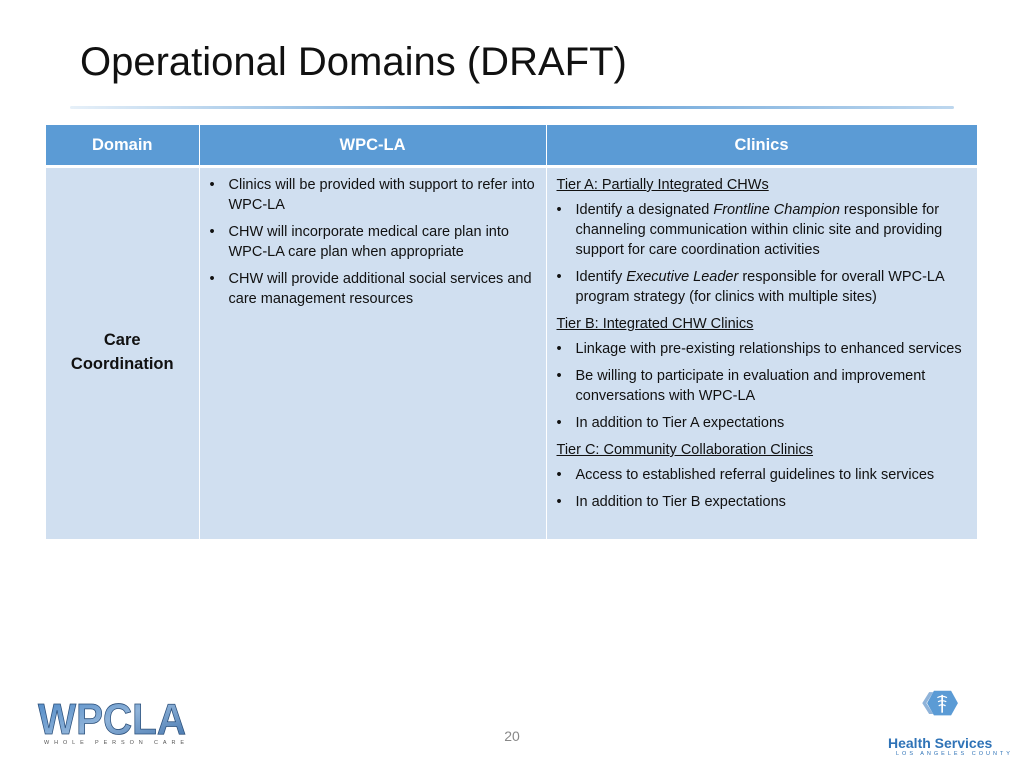  I want to click on domain-cell: Care Coordination, so click(123, 352).